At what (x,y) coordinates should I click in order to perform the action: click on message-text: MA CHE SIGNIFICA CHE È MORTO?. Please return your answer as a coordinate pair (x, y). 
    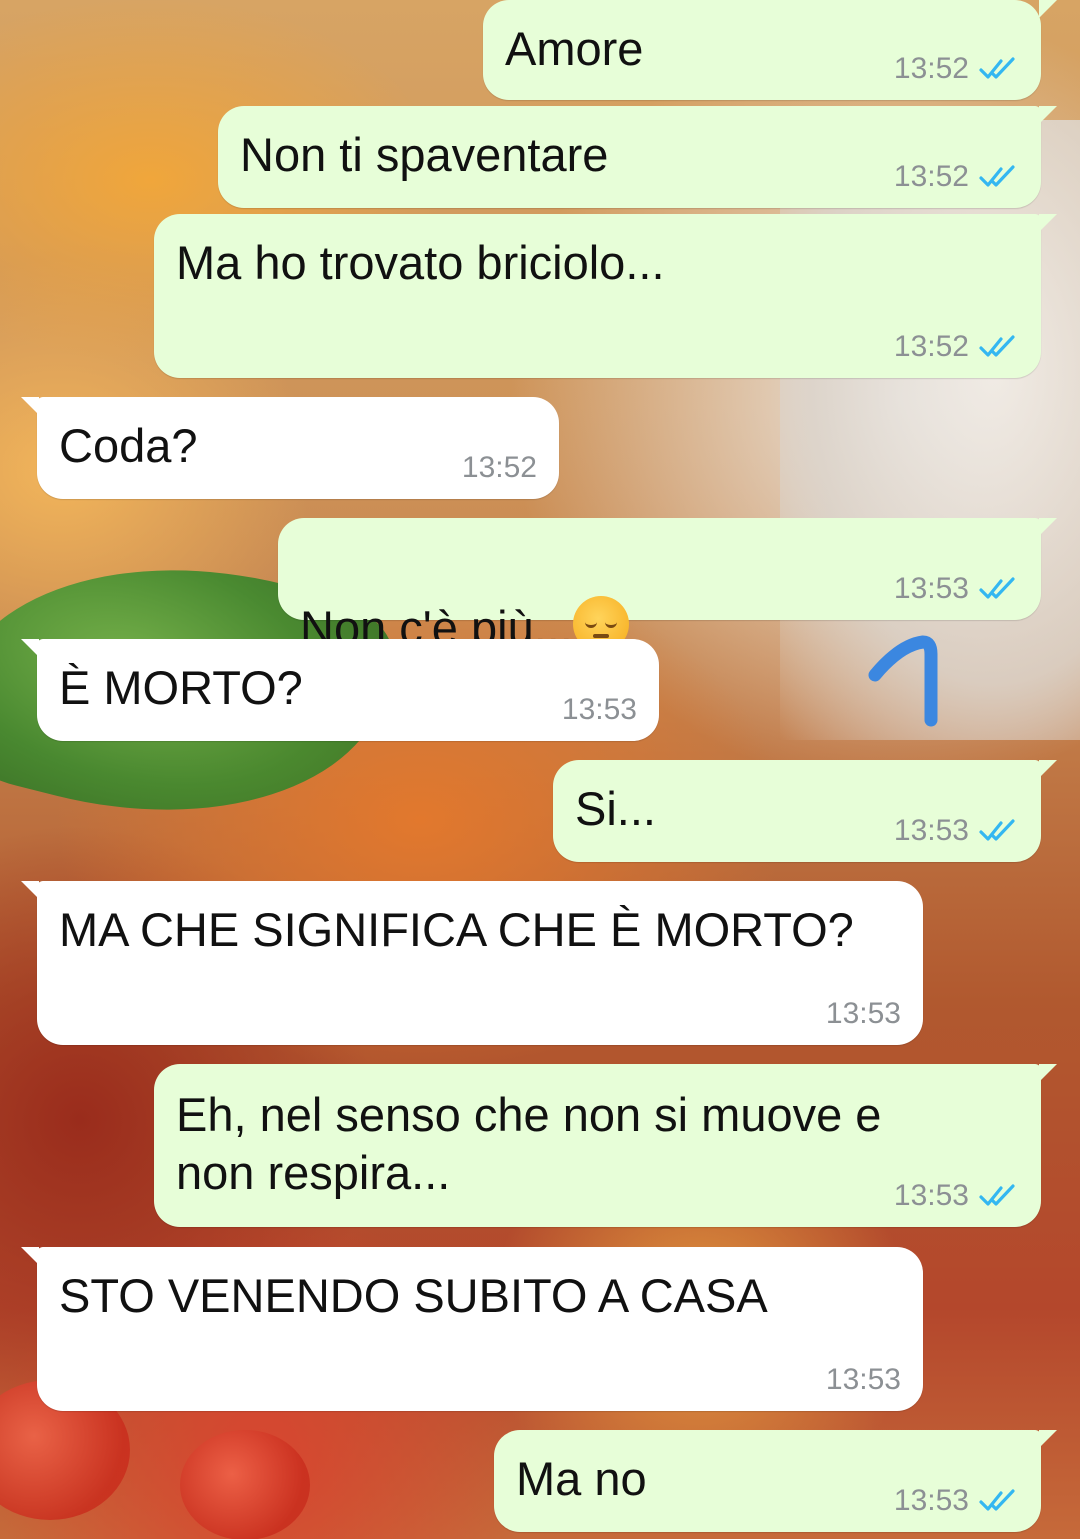
    Looking at the image, I should click on (456, 929).